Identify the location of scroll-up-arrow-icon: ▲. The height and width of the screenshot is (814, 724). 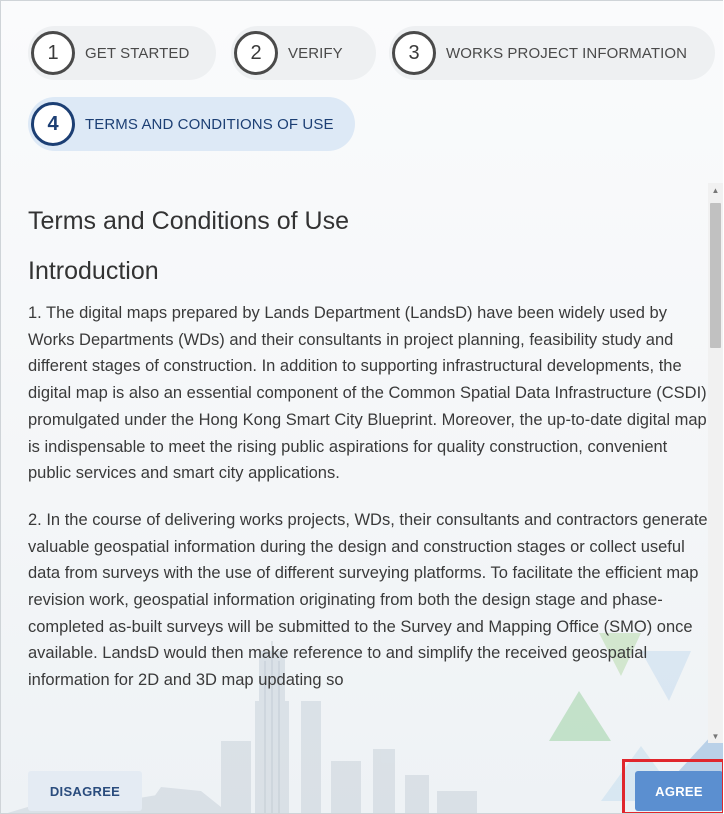
(715, 190).